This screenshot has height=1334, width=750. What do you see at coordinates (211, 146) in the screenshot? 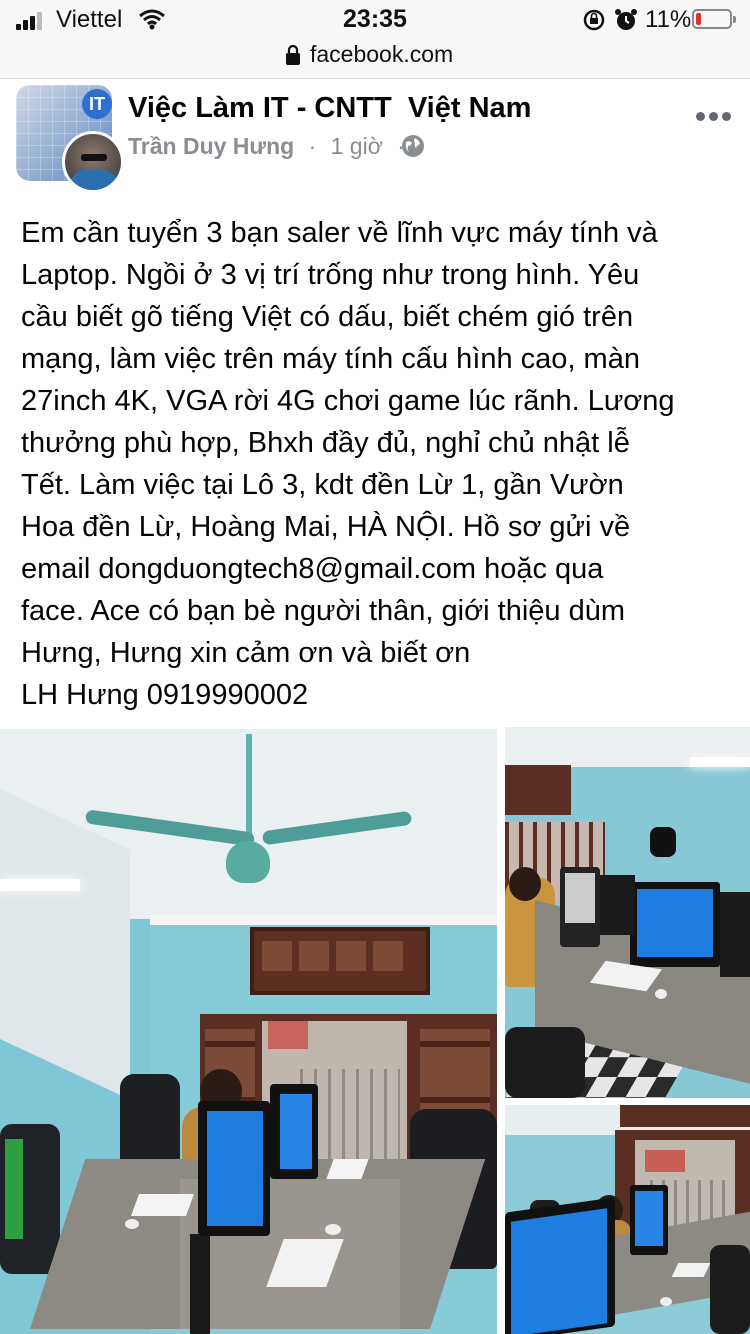
I see `author-name-link: Trần Duy Hưng` at bounding box center [211, 146].